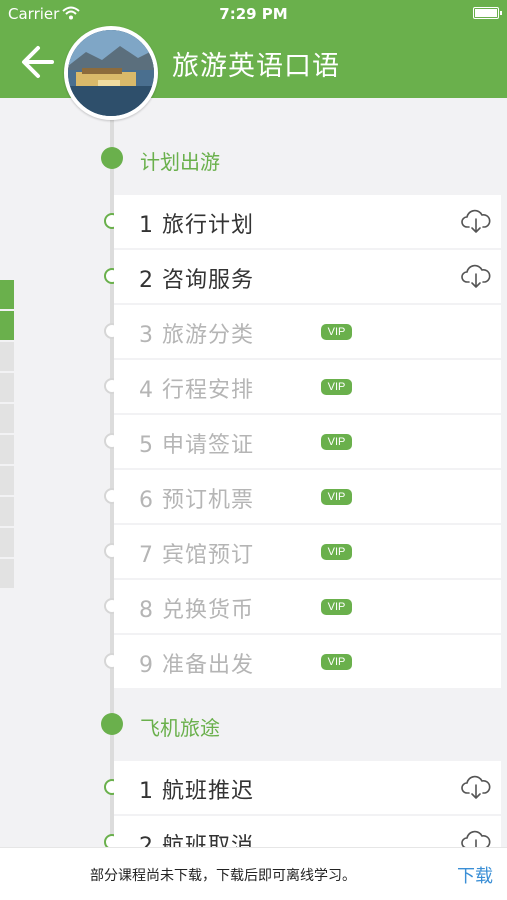 The height and width of the screenshot is (900, 507). I want to click on clock: 7:29 PM, so click(253, 14).